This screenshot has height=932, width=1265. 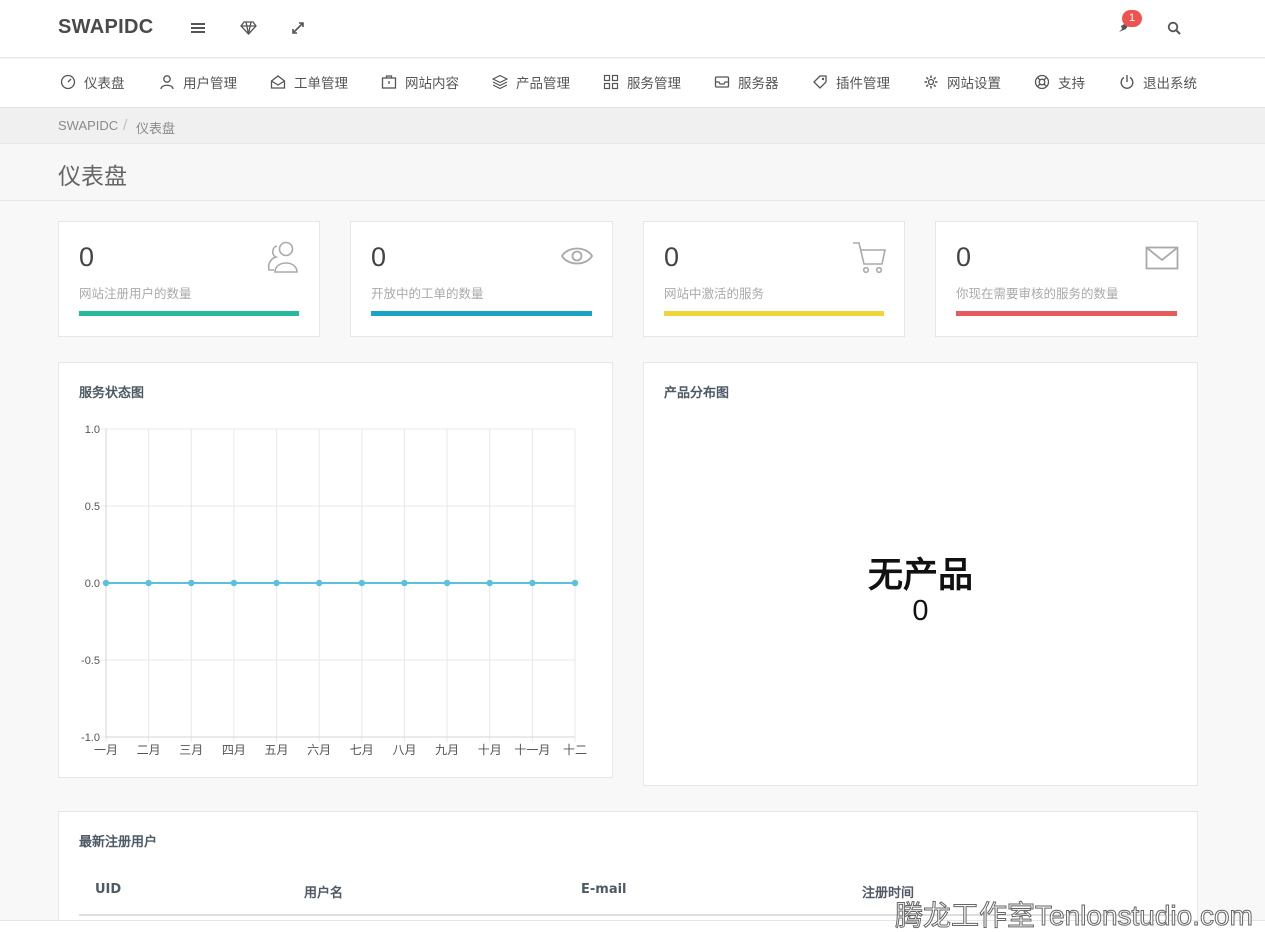 What do you see at coordinates (575, 750) in the screenshot?
I see `x-tick-label: 十二` at bounding box center [575, 750].